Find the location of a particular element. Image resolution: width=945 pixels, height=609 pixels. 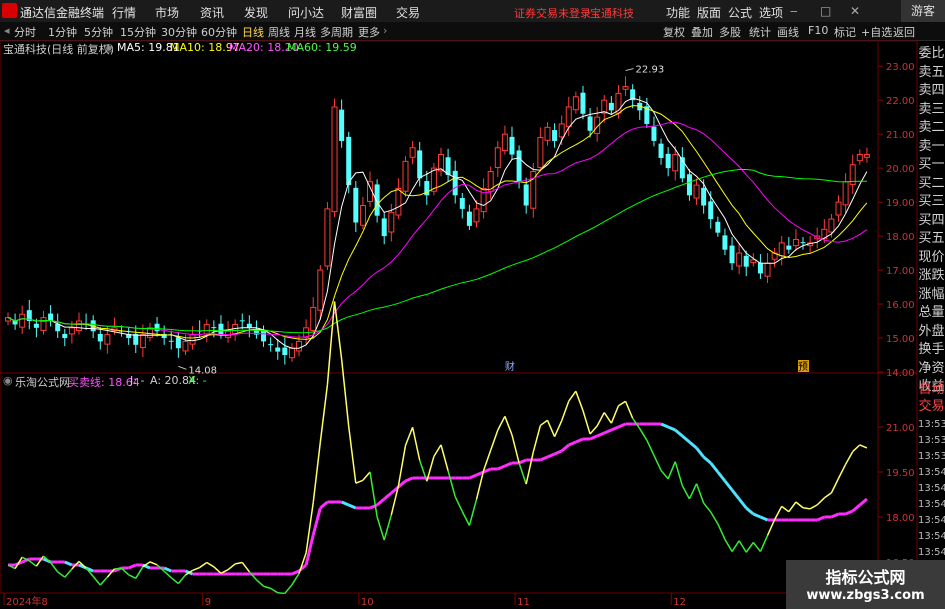

side-button-16: 换手 is located at coordinates (931, 350).